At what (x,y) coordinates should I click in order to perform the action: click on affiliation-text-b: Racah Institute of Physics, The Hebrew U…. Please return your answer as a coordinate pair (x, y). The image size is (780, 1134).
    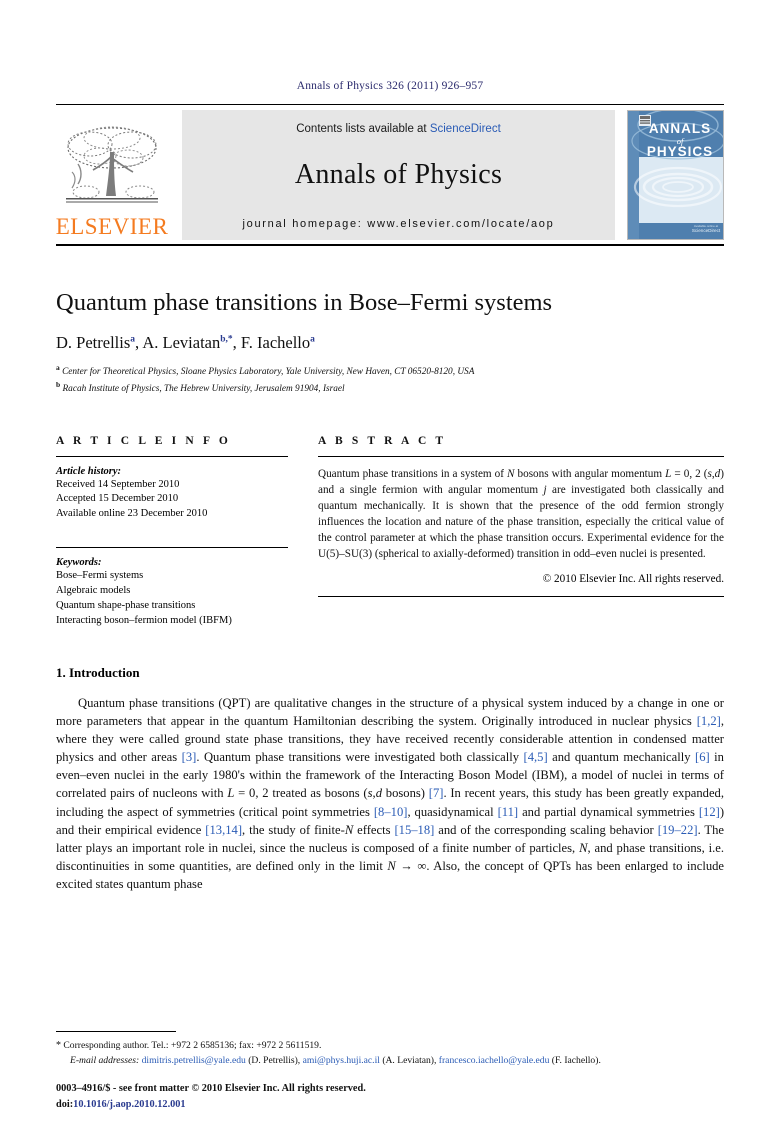
    Looking at the image, I should click on (203, 389).